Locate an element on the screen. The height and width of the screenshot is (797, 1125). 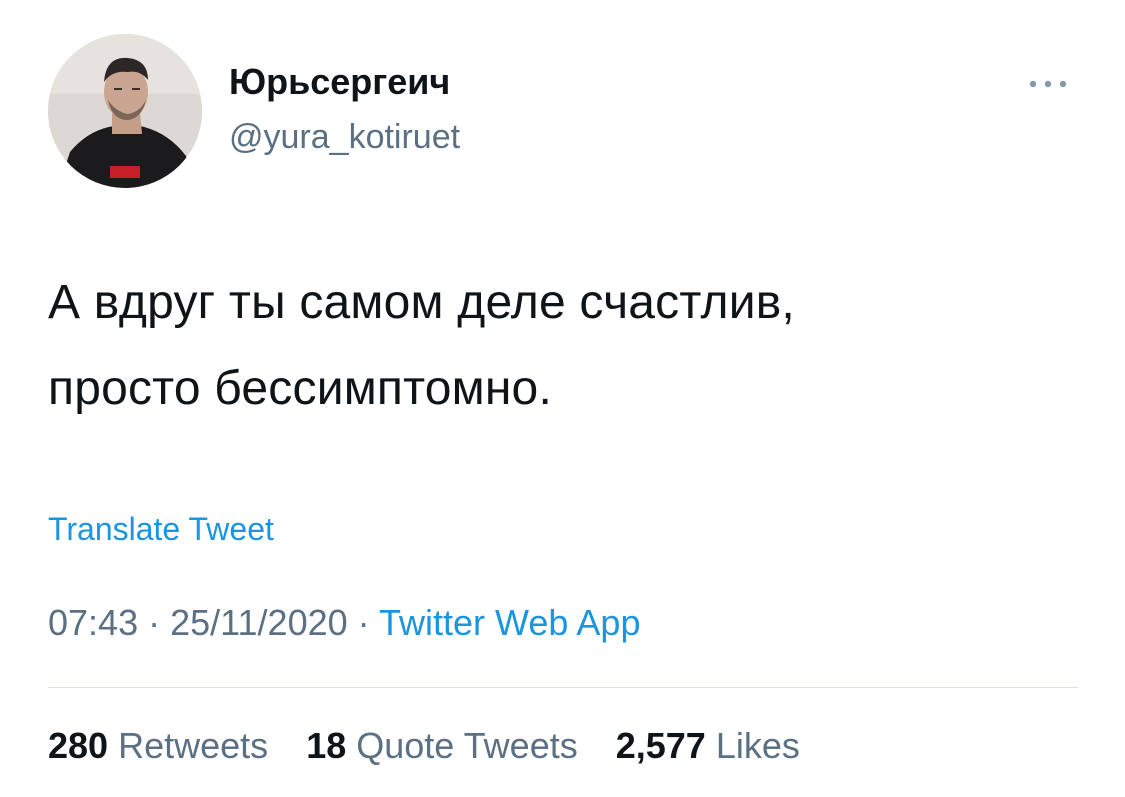
quote-tweets-count: 18 is located at coordinates (326, 745).